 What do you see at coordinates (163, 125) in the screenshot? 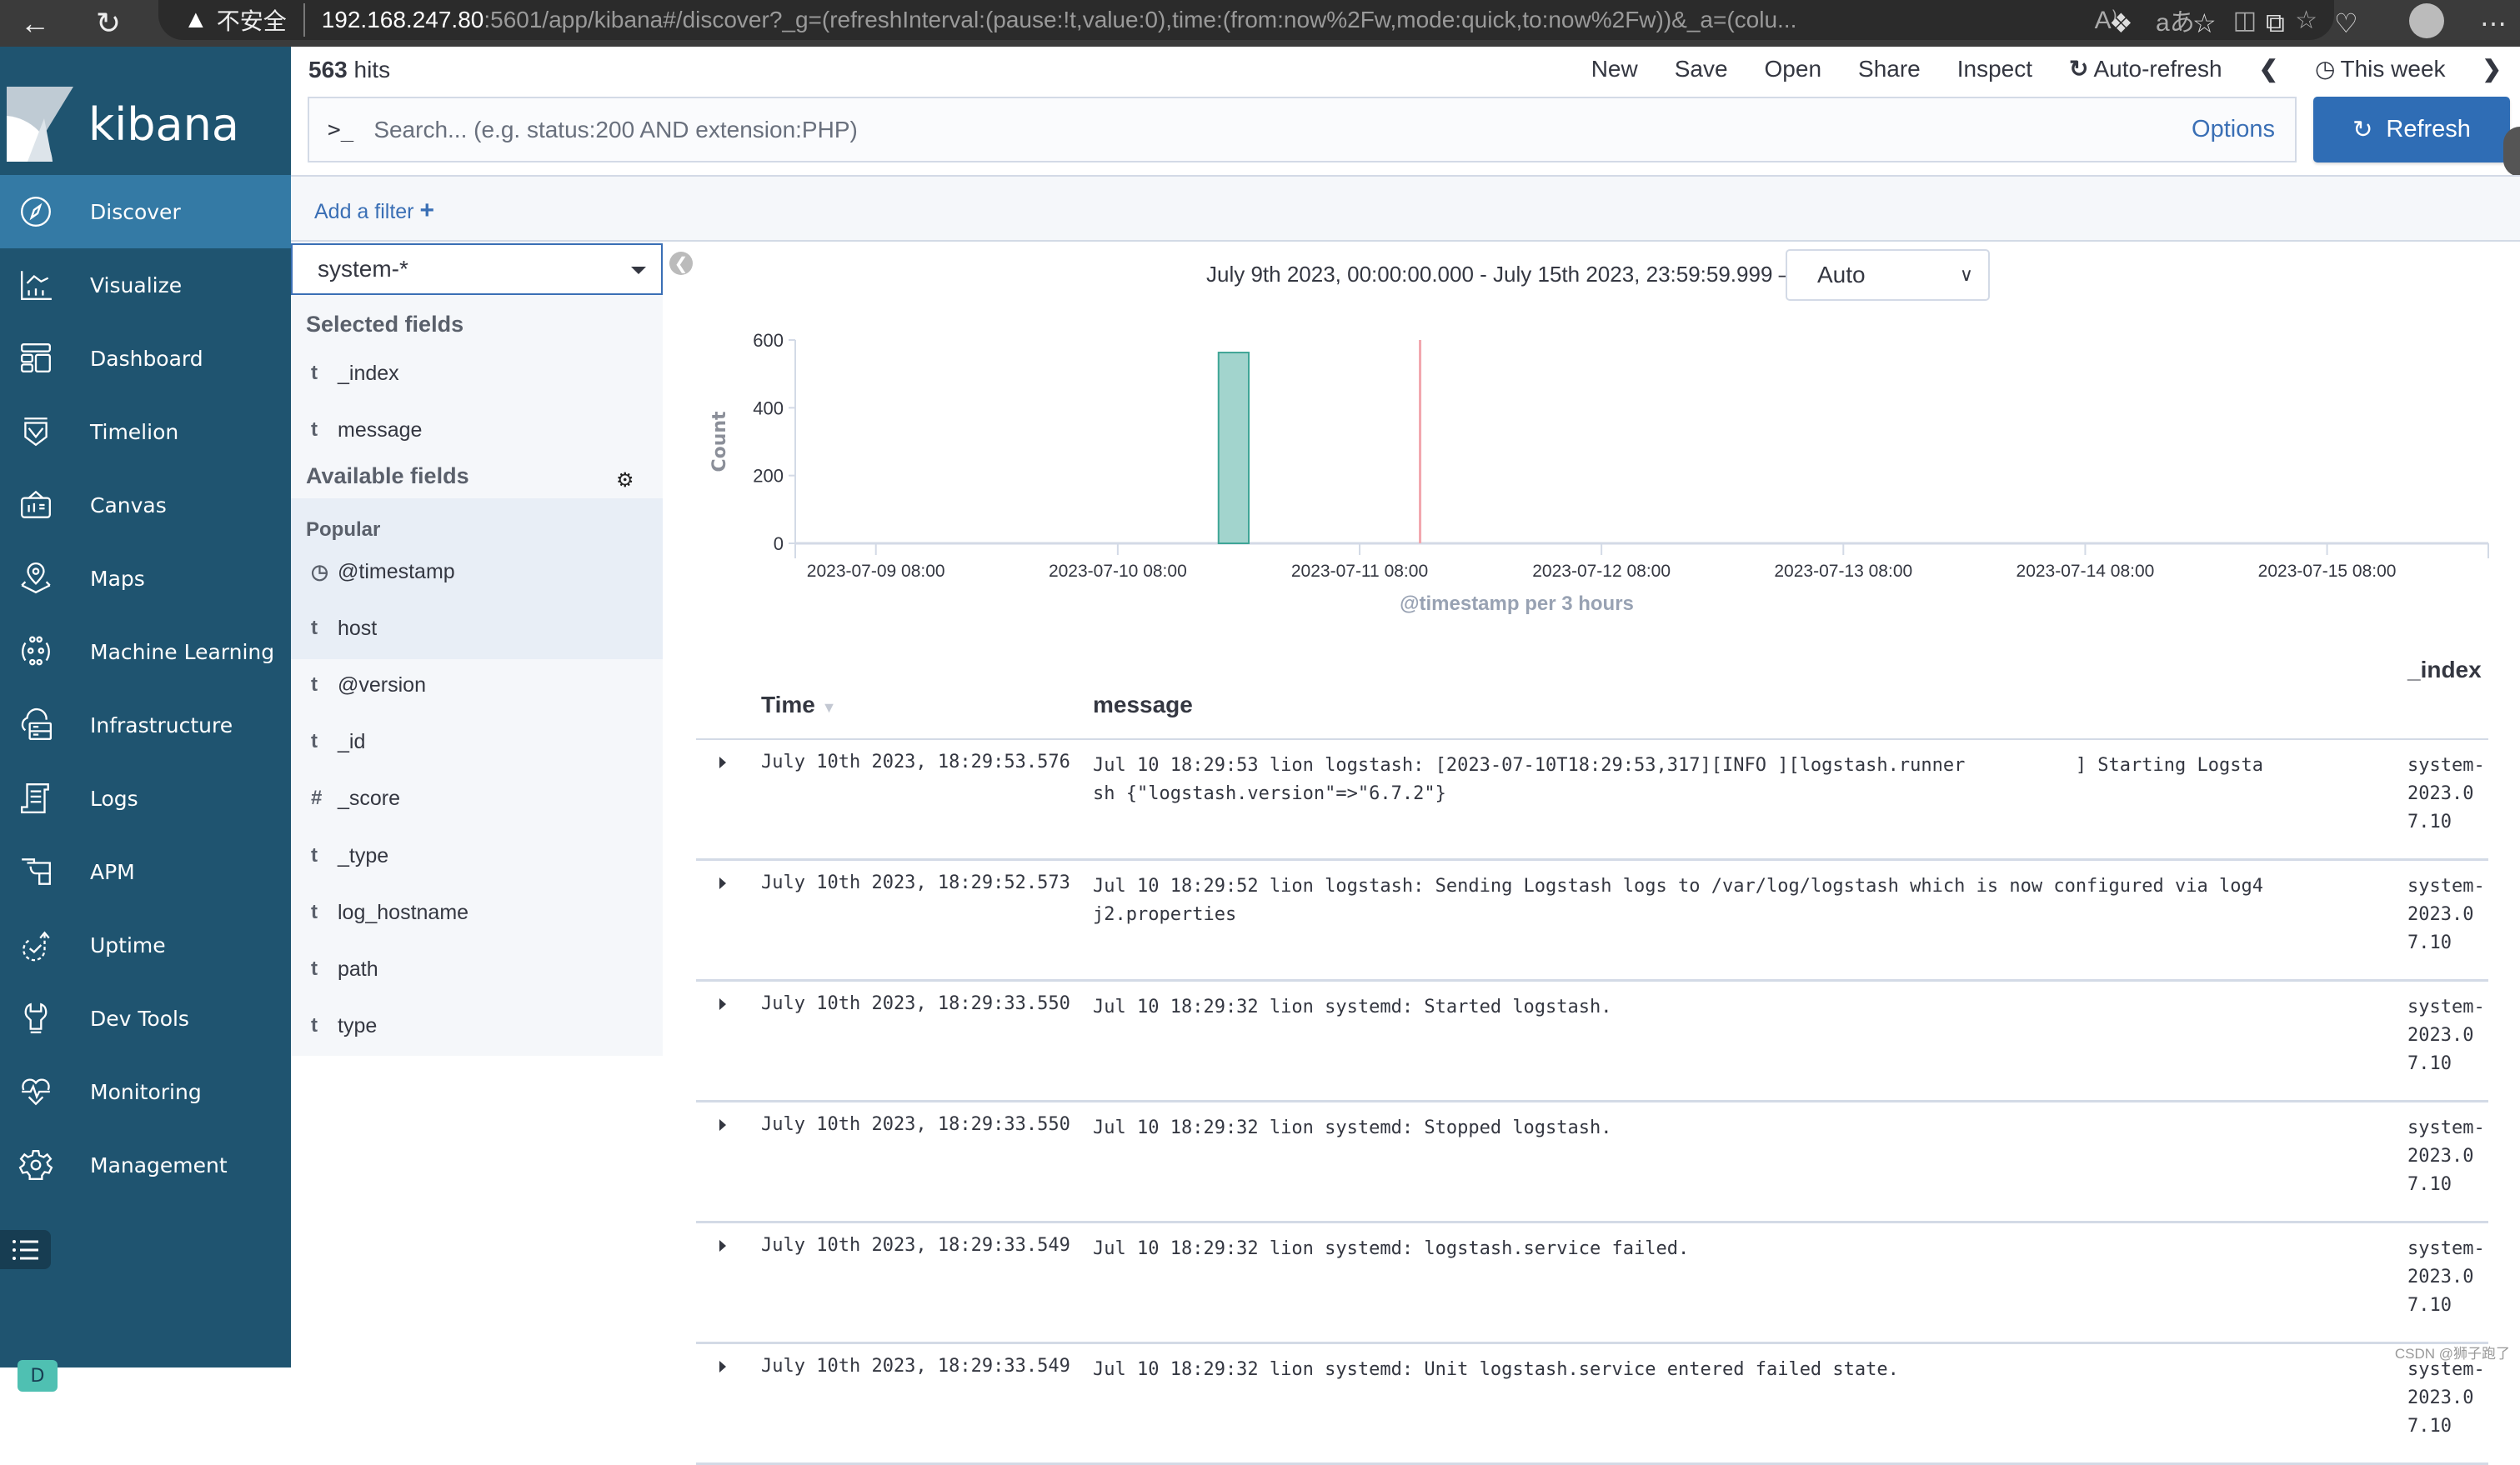
I see `app-name: kibana` at bounding box center [163, 125].